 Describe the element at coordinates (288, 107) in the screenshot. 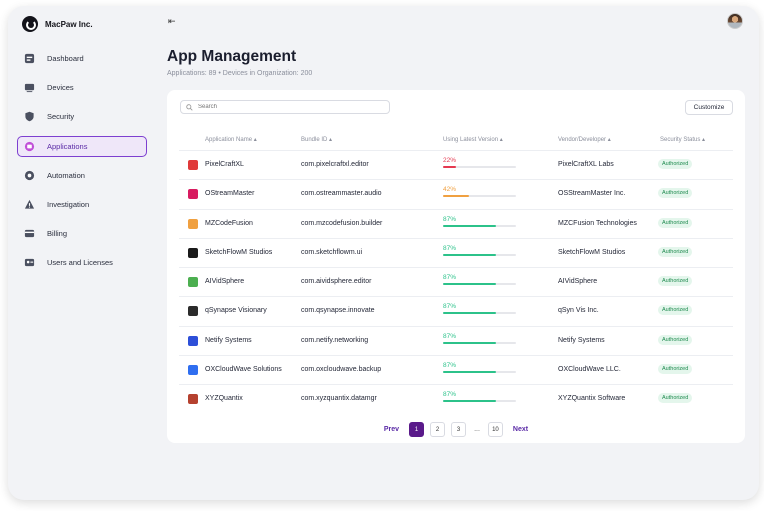

I see `search-input` at that location.